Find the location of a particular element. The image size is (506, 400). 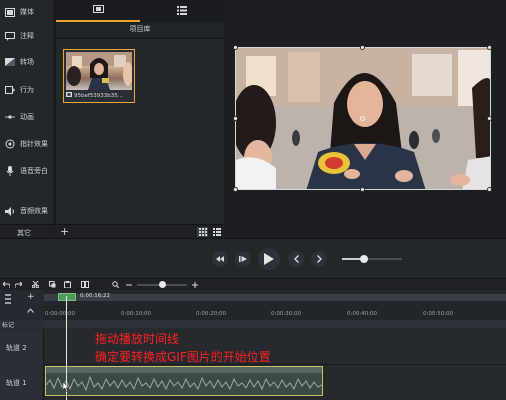

resize-handle-bottom-left is located at coordinates (235, 189).